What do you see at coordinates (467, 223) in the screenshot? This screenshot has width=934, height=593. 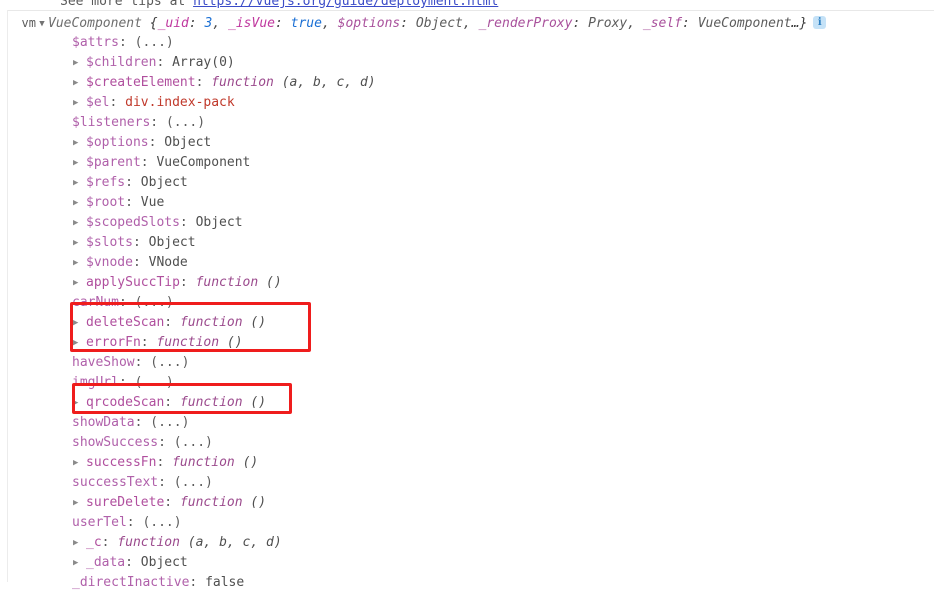 I see `property-row: $scopedSlots: Object` at bounding box center [467, 223].